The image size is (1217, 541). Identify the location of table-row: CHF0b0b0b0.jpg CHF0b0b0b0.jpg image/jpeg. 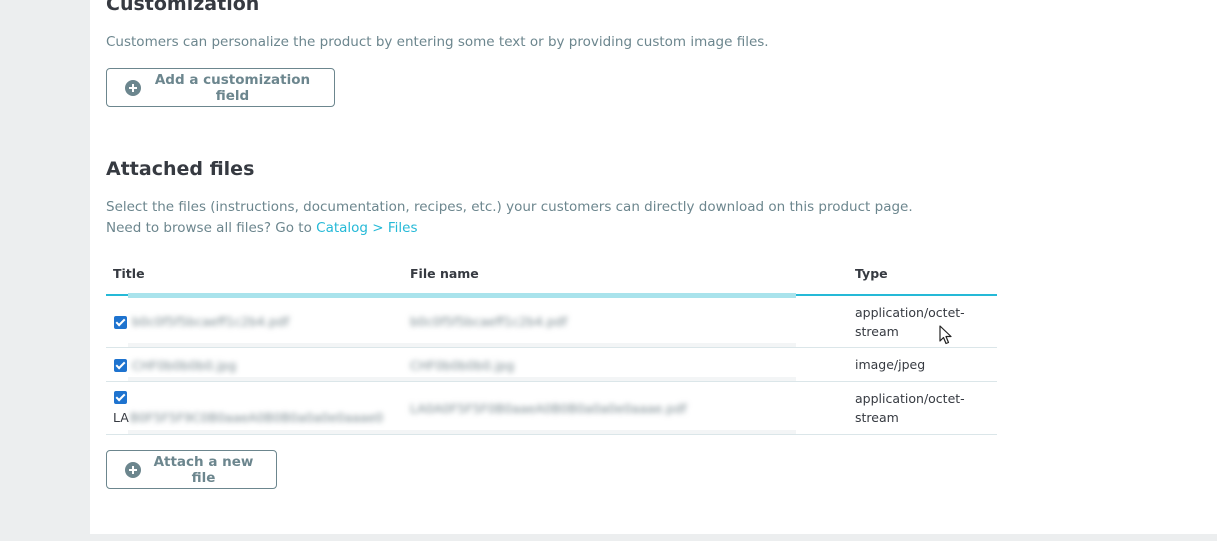
(551, 365).